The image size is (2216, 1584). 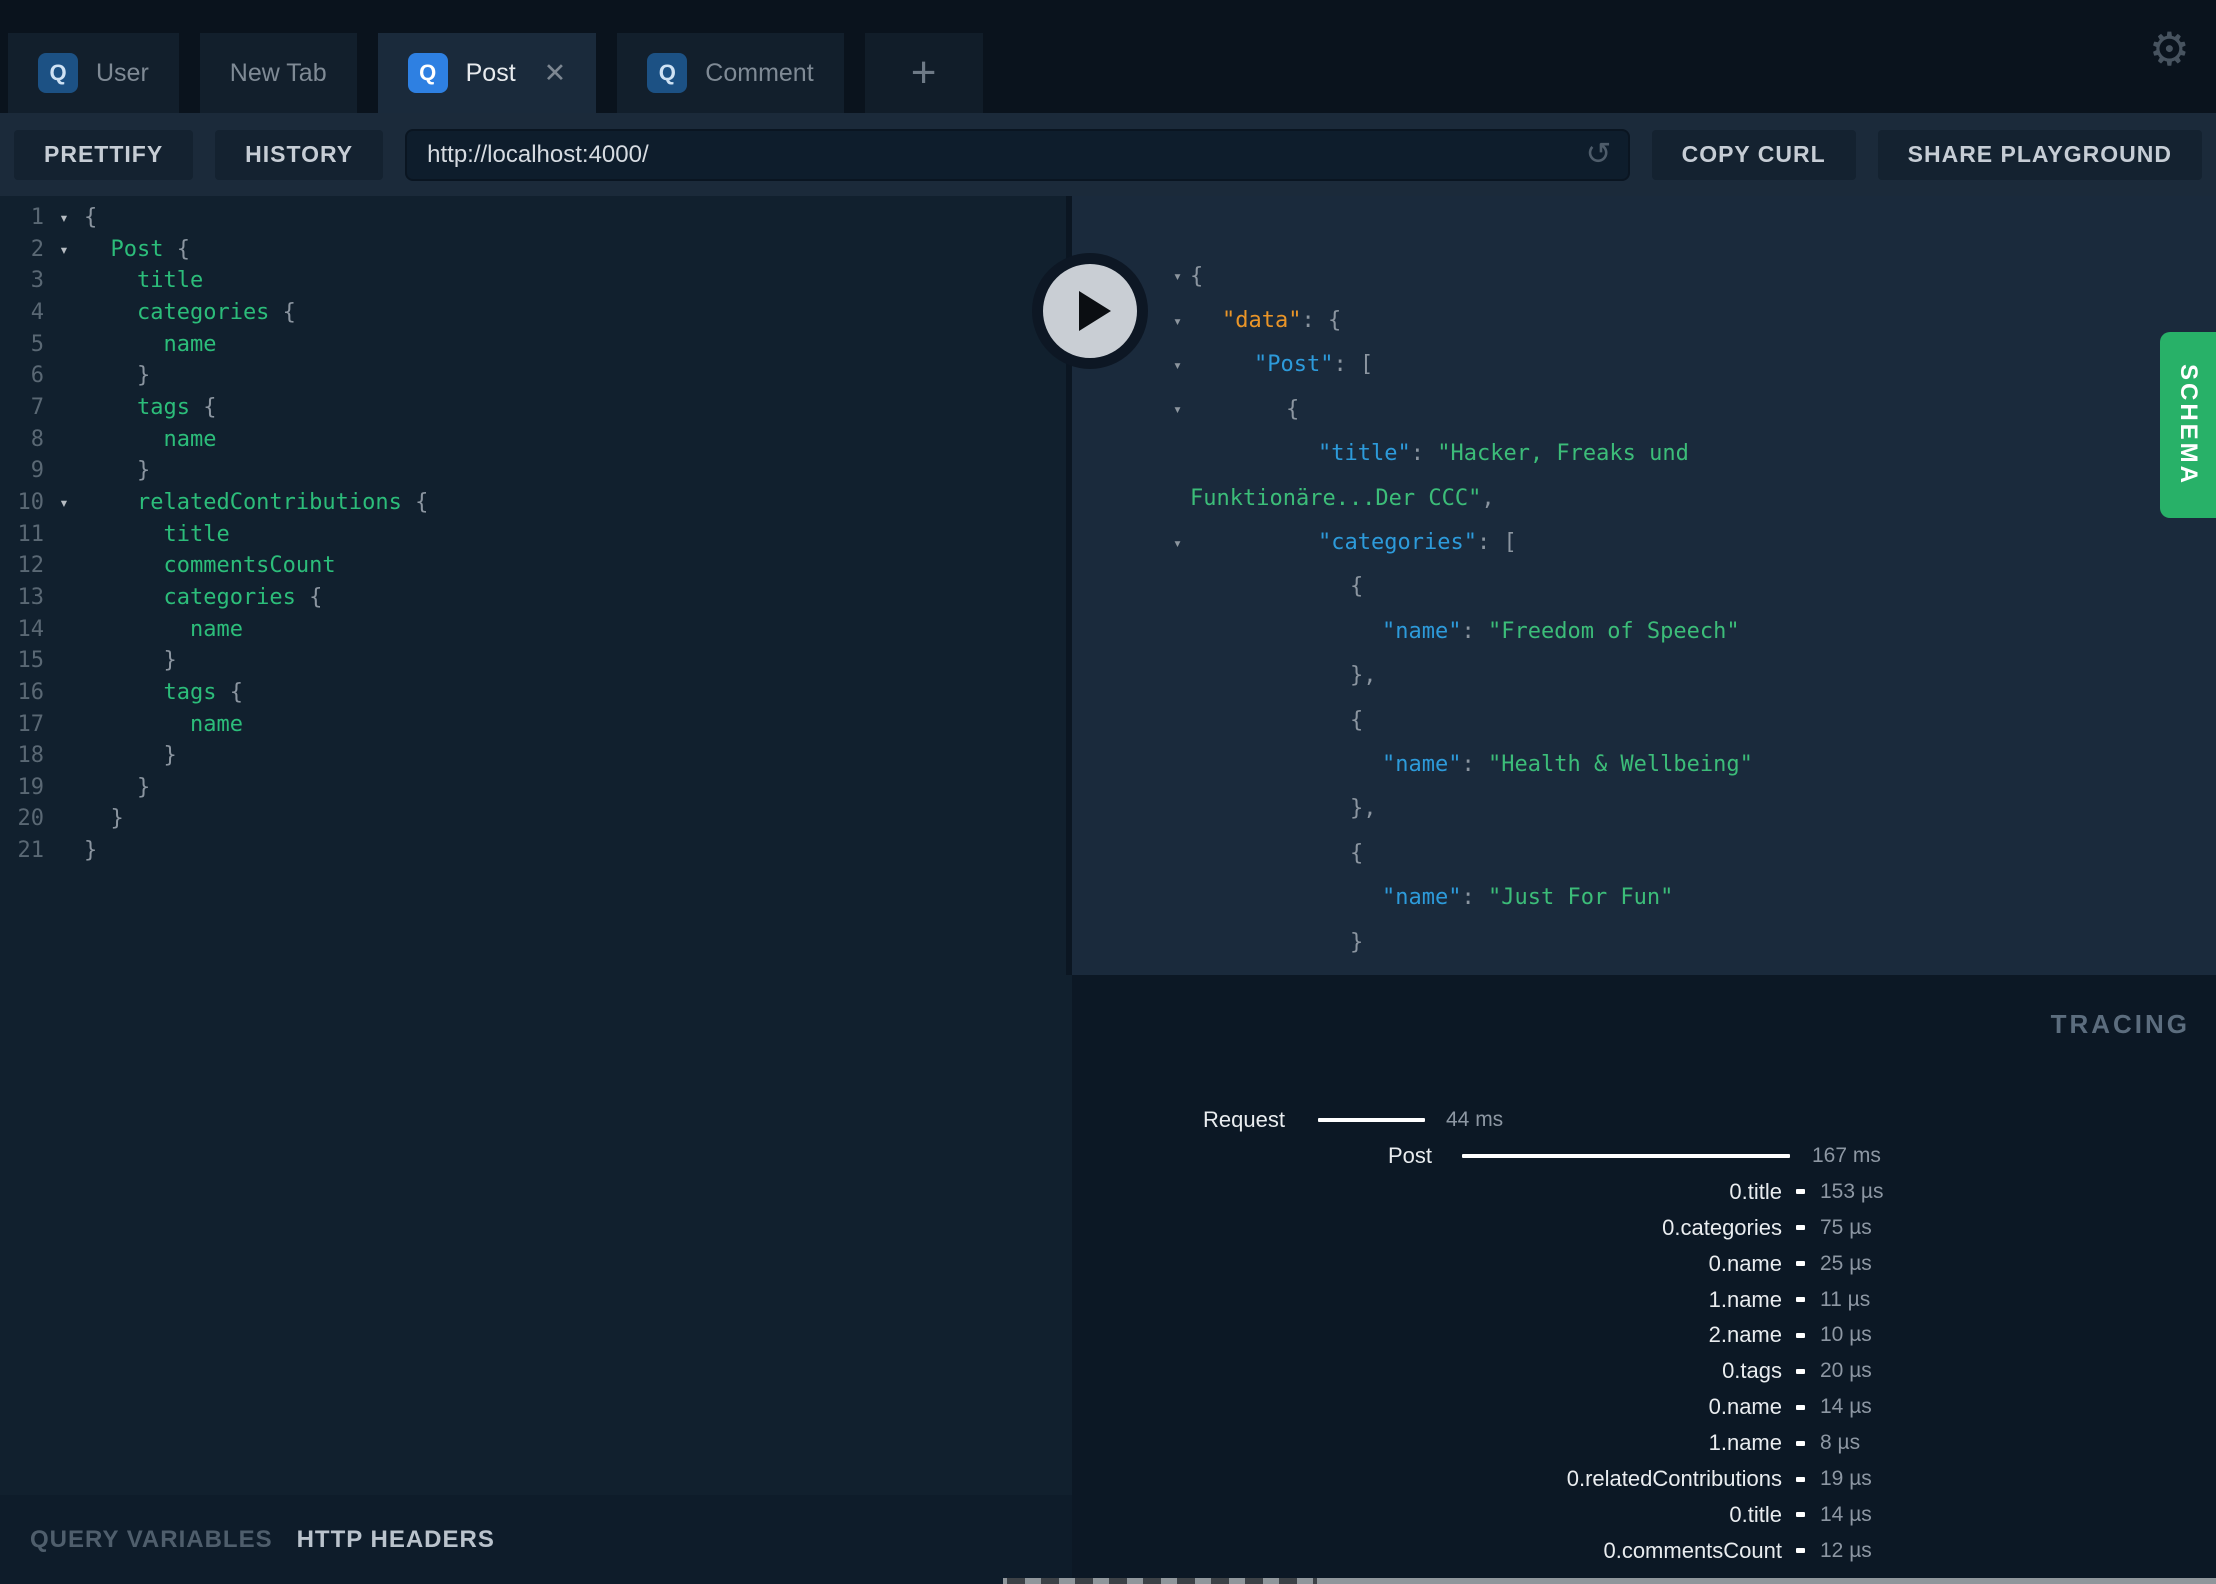 What do you see at coordinates (536, 788) in the screenshot?
I see `code-line: 19 }` at bounding box center [536, 788].